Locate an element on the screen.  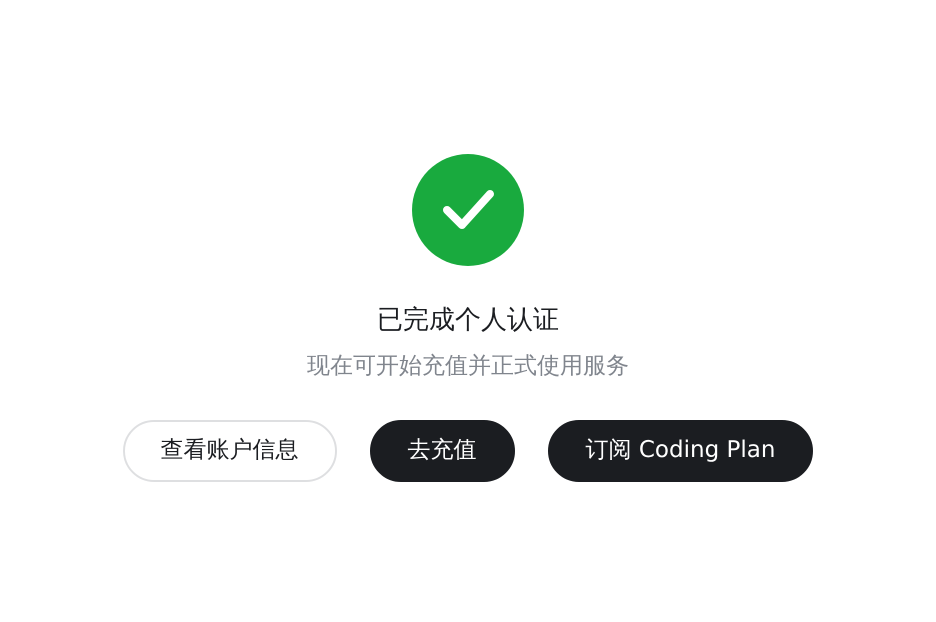
success-subtitle: 现在可开始充值并正式使用服务 is located at coordinates (468, 366).